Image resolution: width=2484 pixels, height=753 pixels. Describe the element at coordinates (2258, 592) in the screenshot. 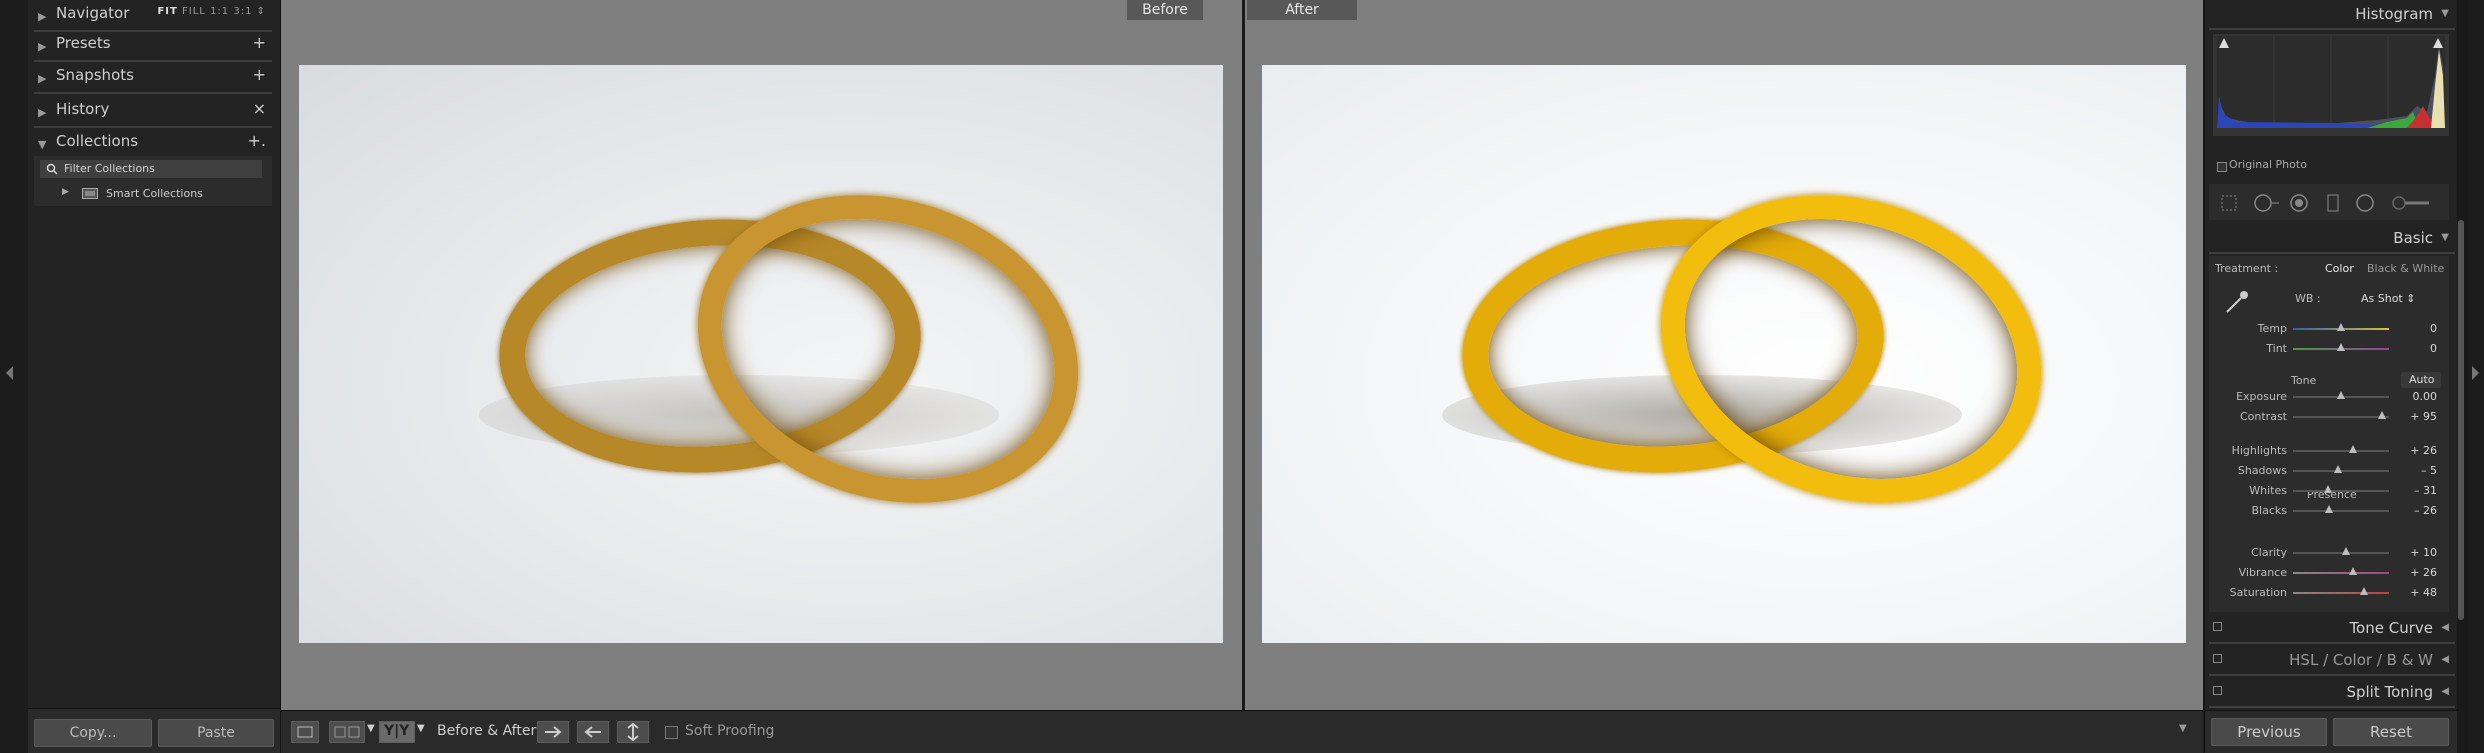

I see `slider-label-saturation: Saturation` at that location.